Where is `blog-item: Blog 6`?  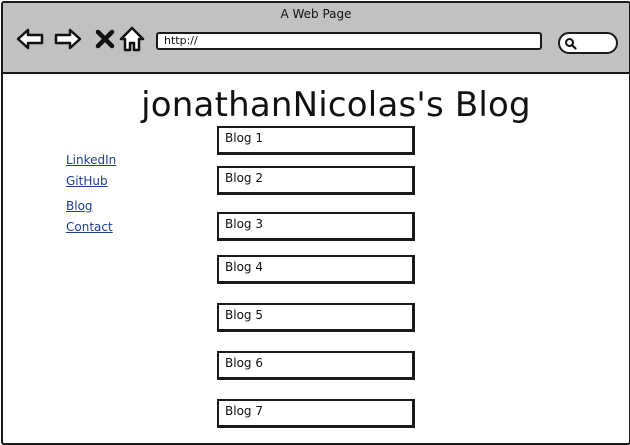
blog-item: Blog 6 is located at coordinates (316, 365).